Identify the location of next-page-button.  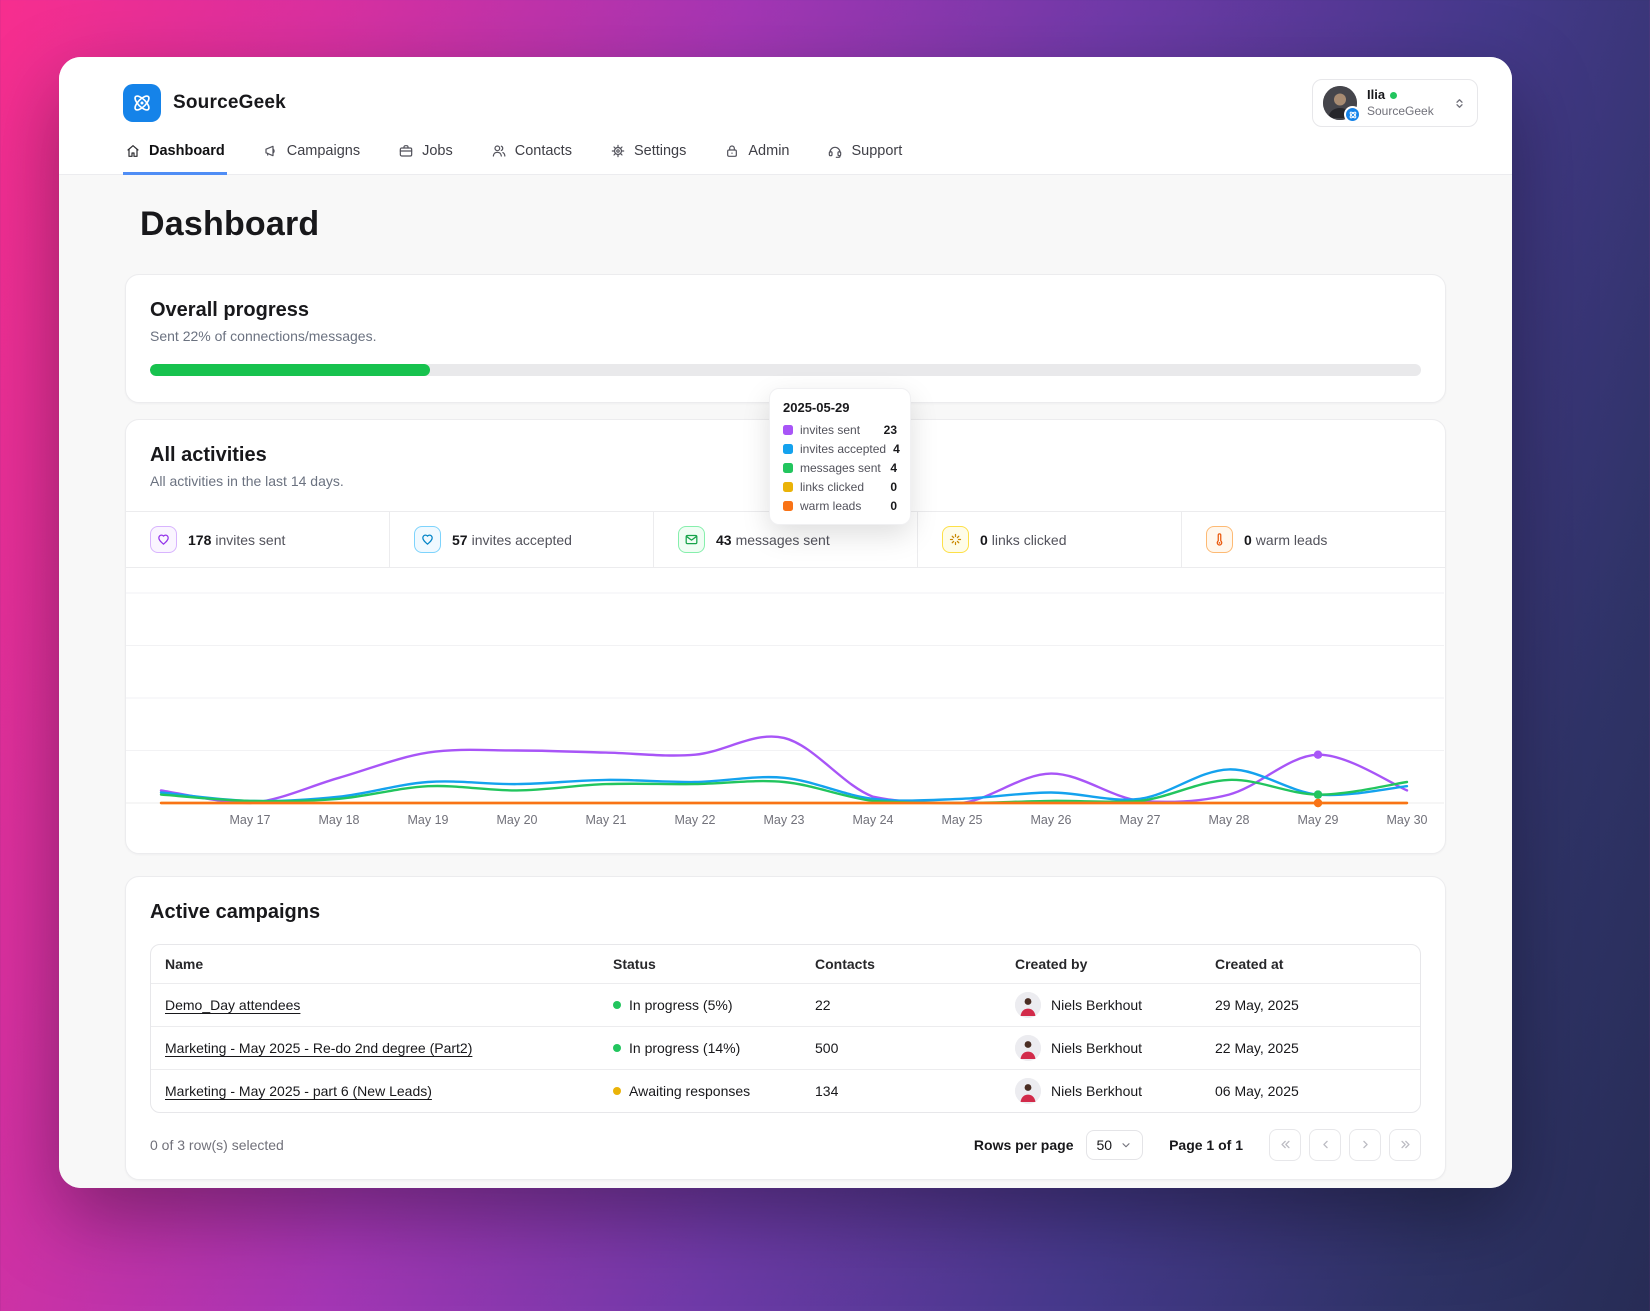
(1365, 1144).